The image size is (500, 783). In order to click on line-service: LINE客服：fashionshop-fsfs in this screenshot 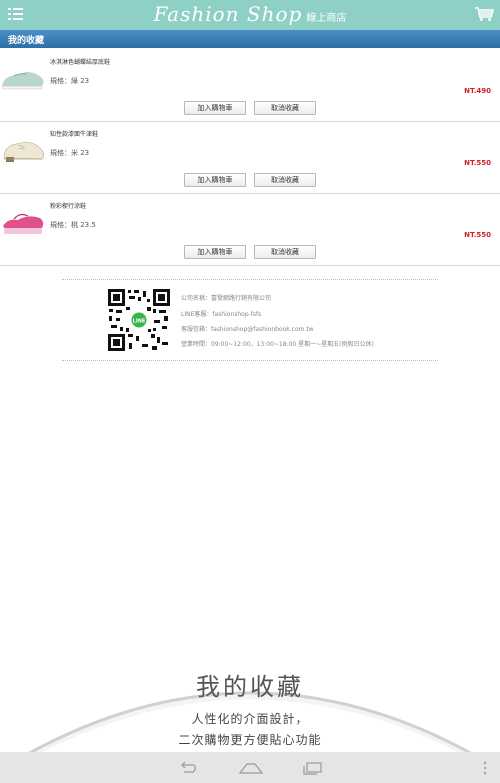, I will do `click(221, 313)`.